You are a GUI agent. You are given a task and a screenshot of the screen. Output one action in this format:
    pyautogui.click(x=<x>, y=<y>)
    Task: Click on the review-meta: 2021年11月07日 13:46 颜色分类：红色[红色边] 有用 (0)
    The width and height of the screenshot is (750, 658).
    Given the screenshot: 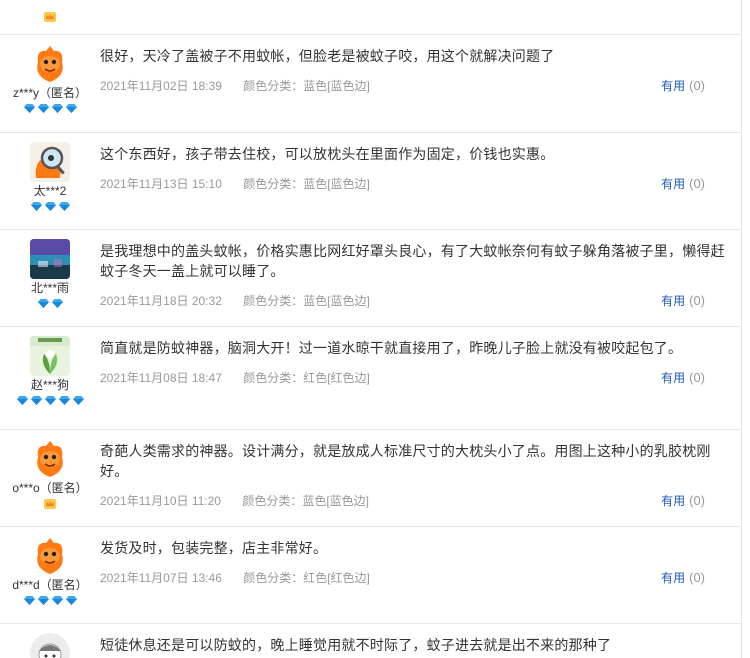 What is the action you would take?
    pyautogui.click(x=414, y=578)
    